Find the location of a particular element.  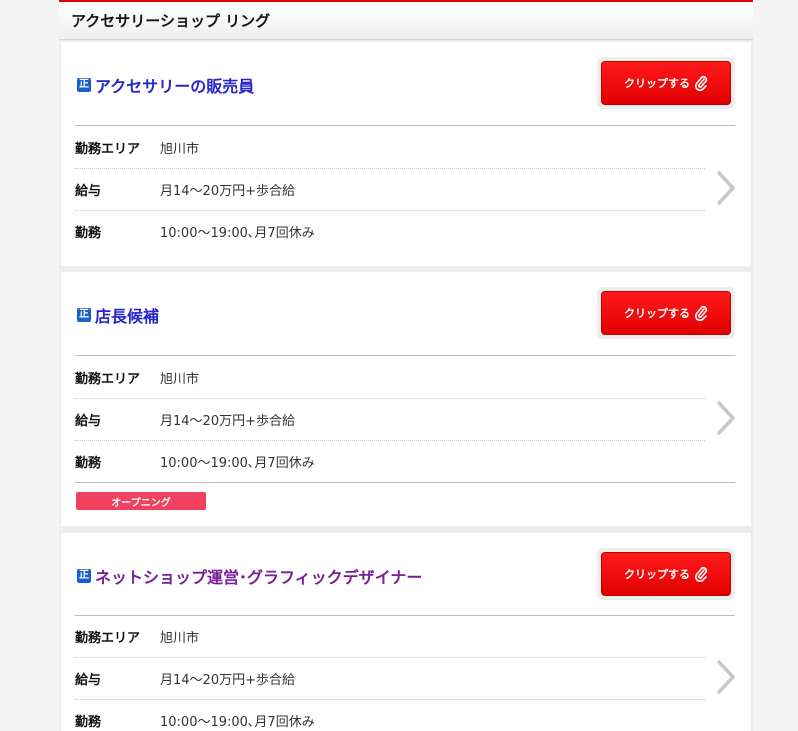

job-title-link: 正 アクセサリーの販売員 is located at coordinates (165, 85).